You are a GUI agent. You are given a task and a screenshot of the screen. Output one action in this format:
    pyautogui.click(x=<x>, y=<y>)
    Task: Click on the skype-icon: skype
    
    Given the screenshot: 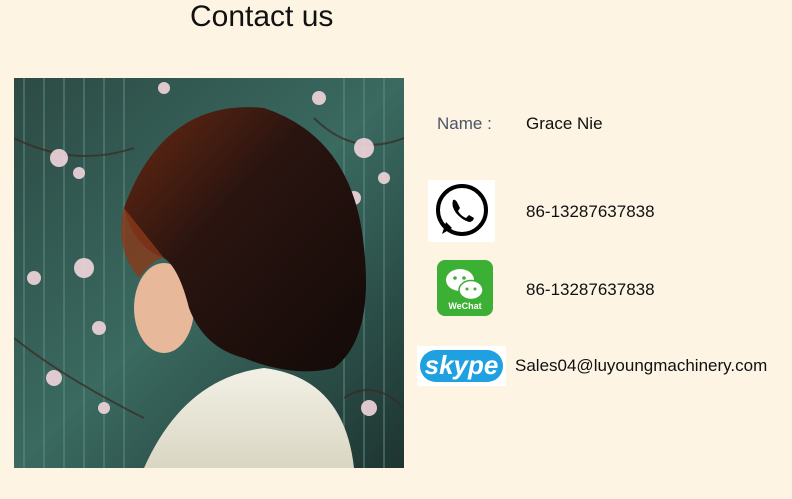 What is the action you would take?
    pyautogui.click(x=461, y=366)
    